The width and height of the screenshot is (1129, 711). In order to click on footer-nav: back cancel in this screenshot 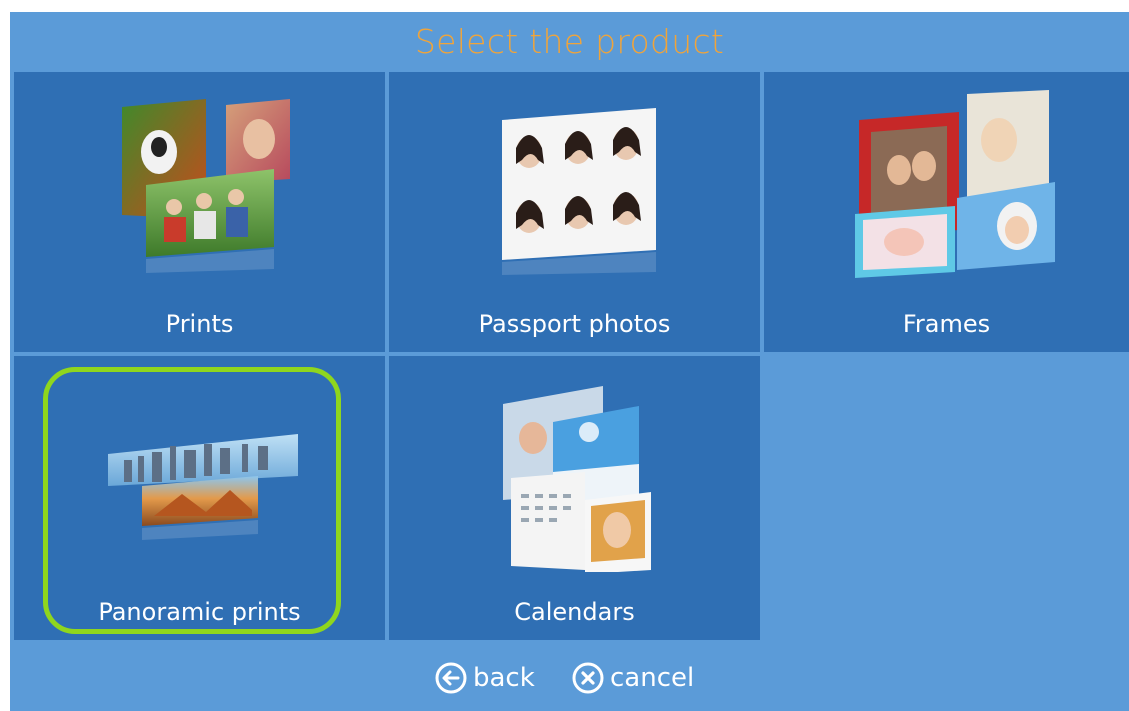, I will do `click(569, 677)`.